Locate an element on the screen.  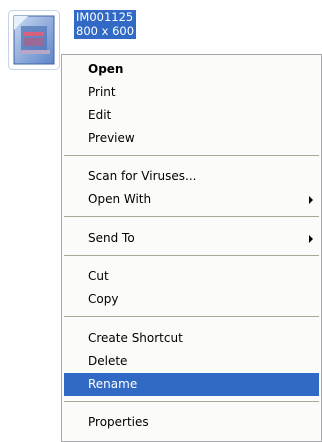
menu-item-print: Print is located at coordinates (191, 92).